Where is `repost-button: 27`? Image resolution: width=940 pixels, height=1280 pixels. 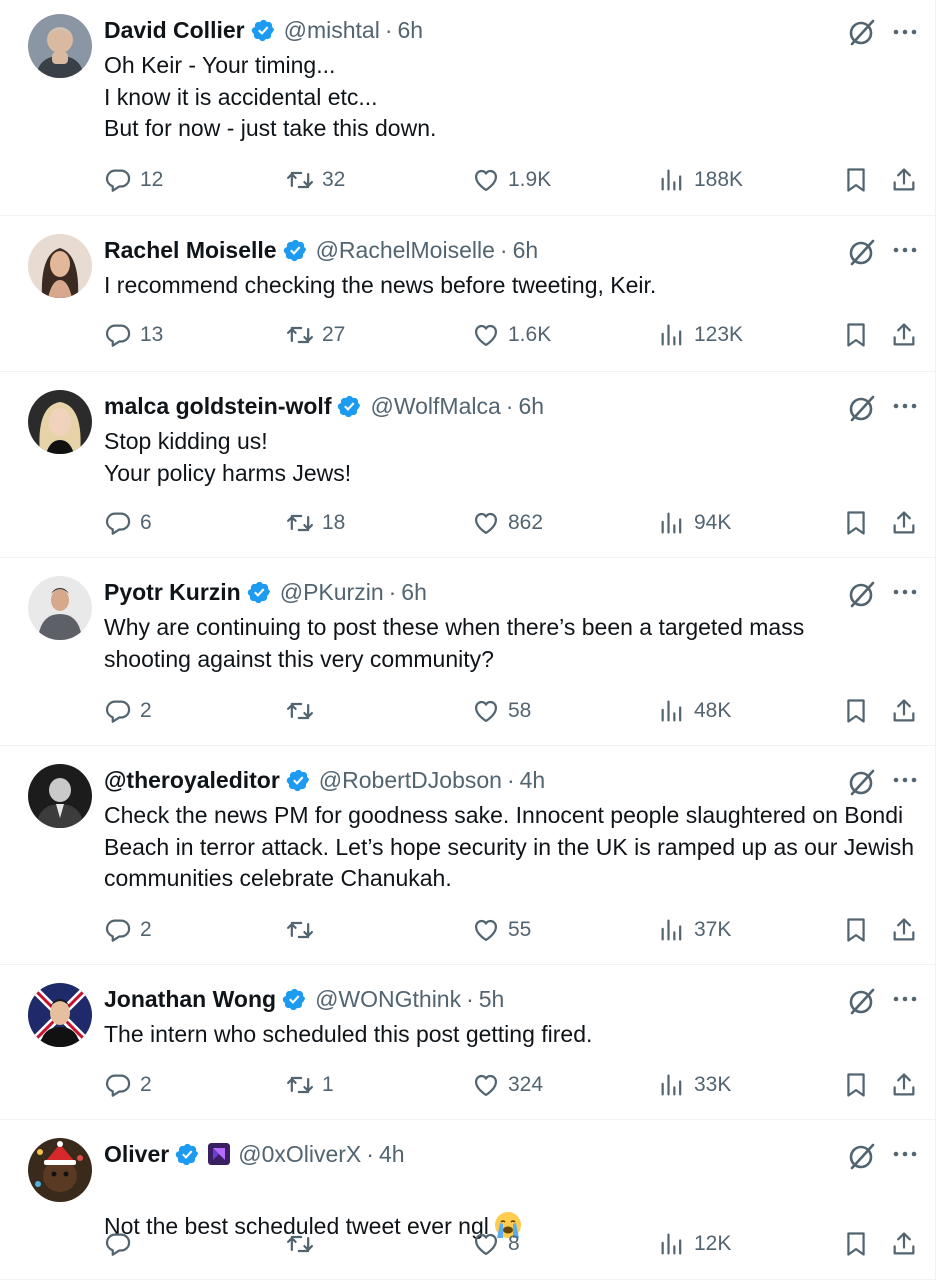
repost-button: 27 is located at coordinates (315, 335).